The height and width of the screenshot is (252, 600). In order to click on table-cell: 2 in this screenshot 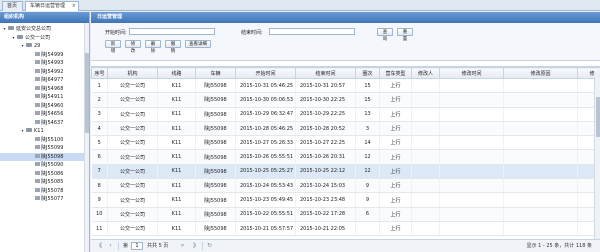, I will do `click(99, 100)`.